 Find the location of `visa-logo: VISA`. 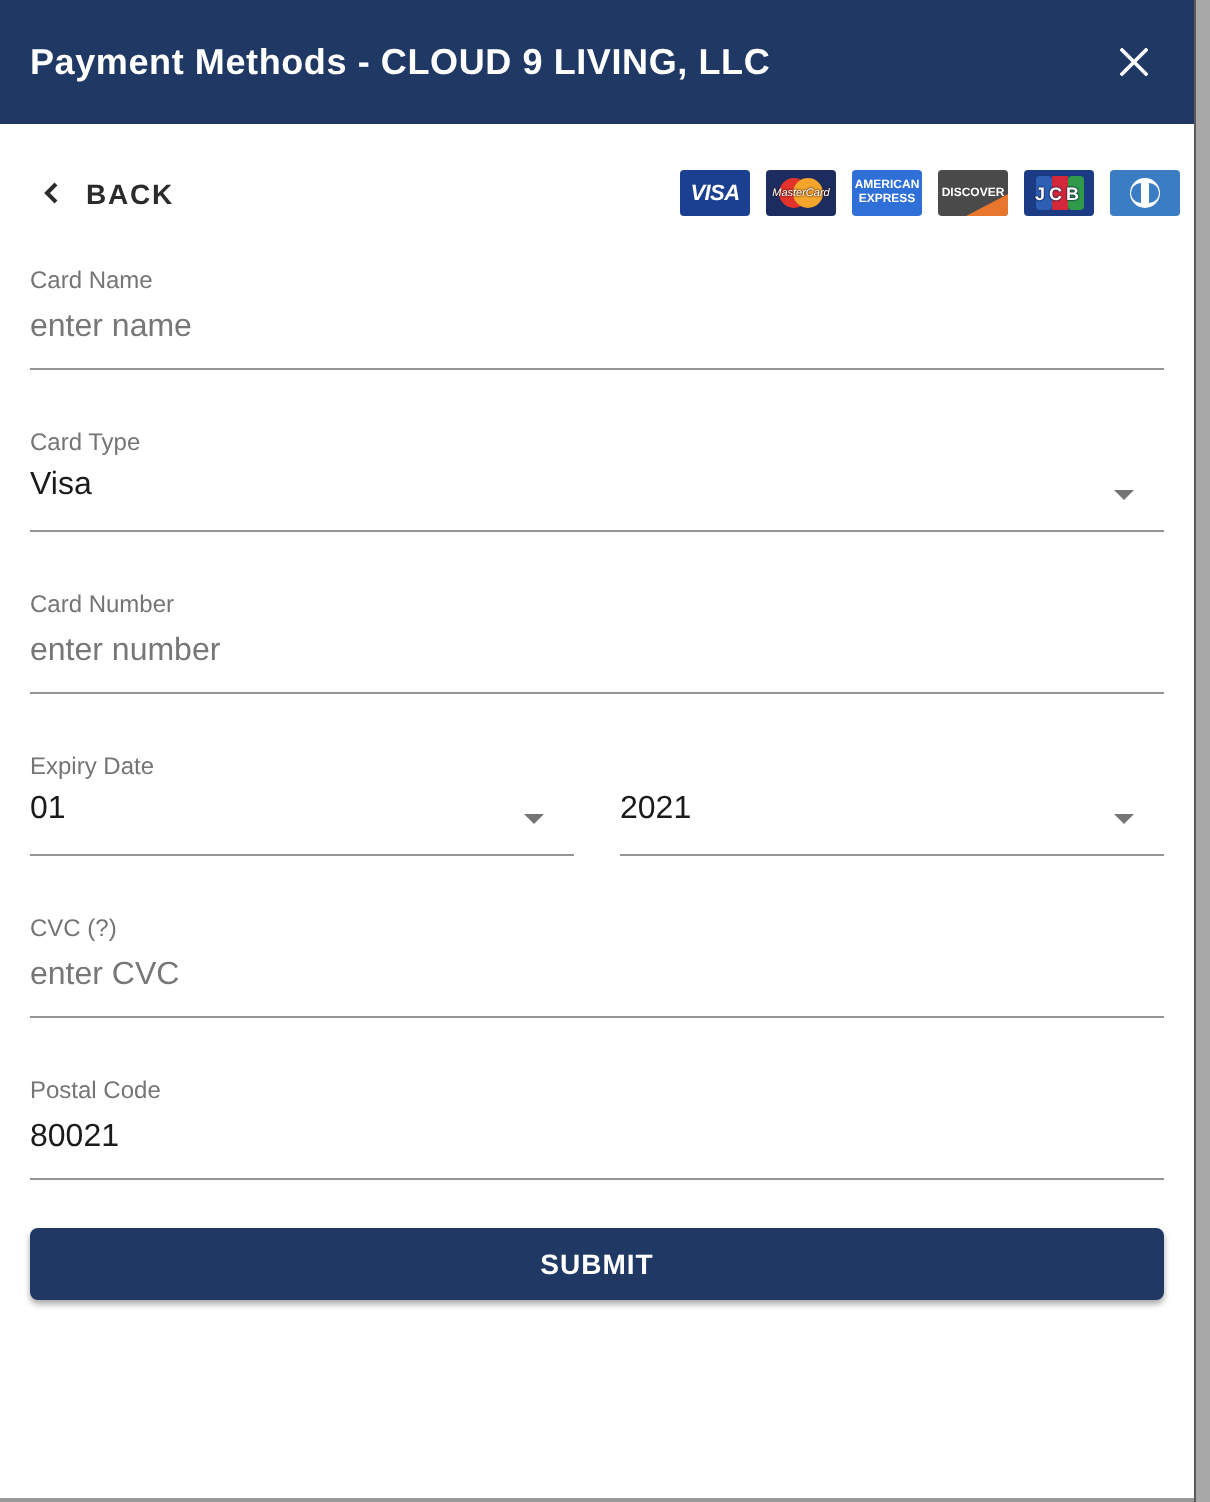

visa-logo: VISA is located at coordinates (715, 193).